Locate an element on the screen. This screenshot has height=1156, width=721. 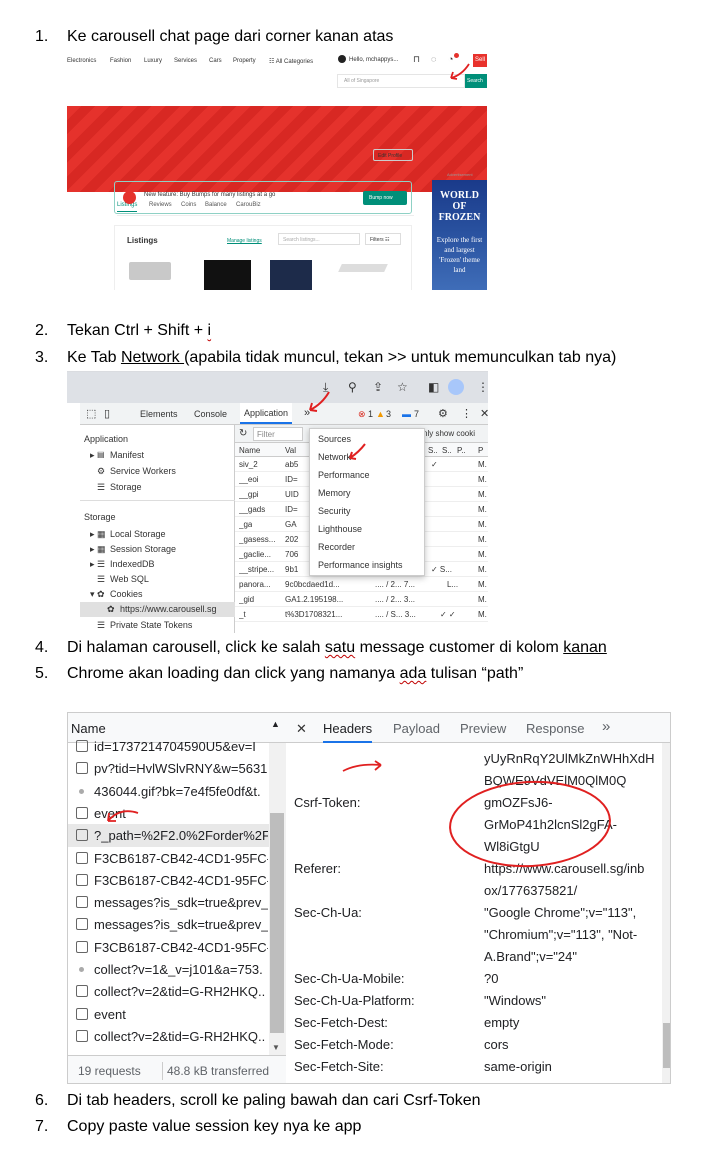
step-number: 2. is located at coordinates (42, 330).